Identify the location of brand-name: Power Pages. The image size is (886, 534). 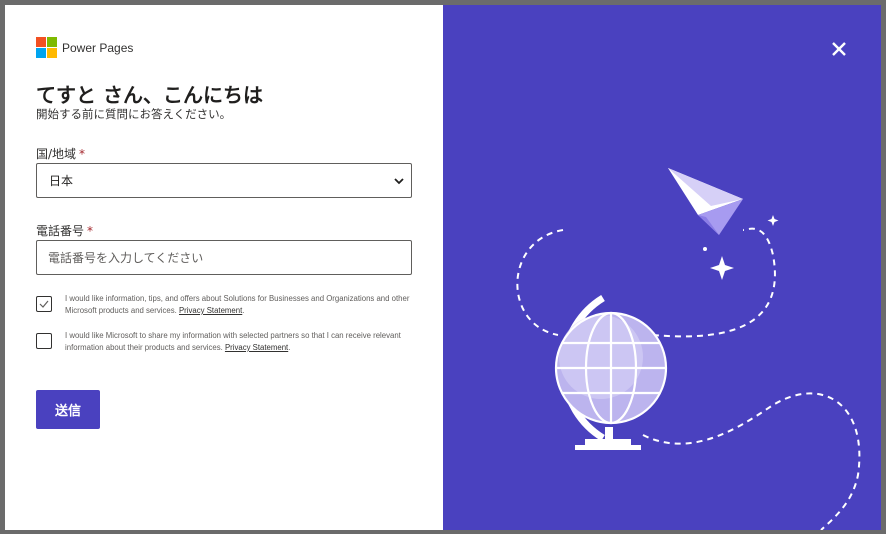
(98, 47).